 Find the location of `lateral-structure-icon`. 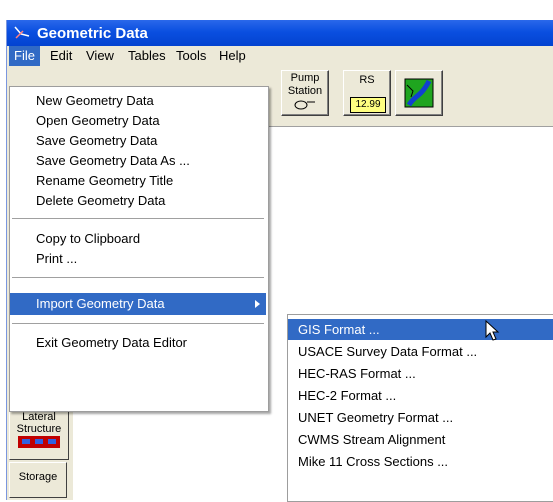

lateral-structure-icon is located at coordinates (39, 442).